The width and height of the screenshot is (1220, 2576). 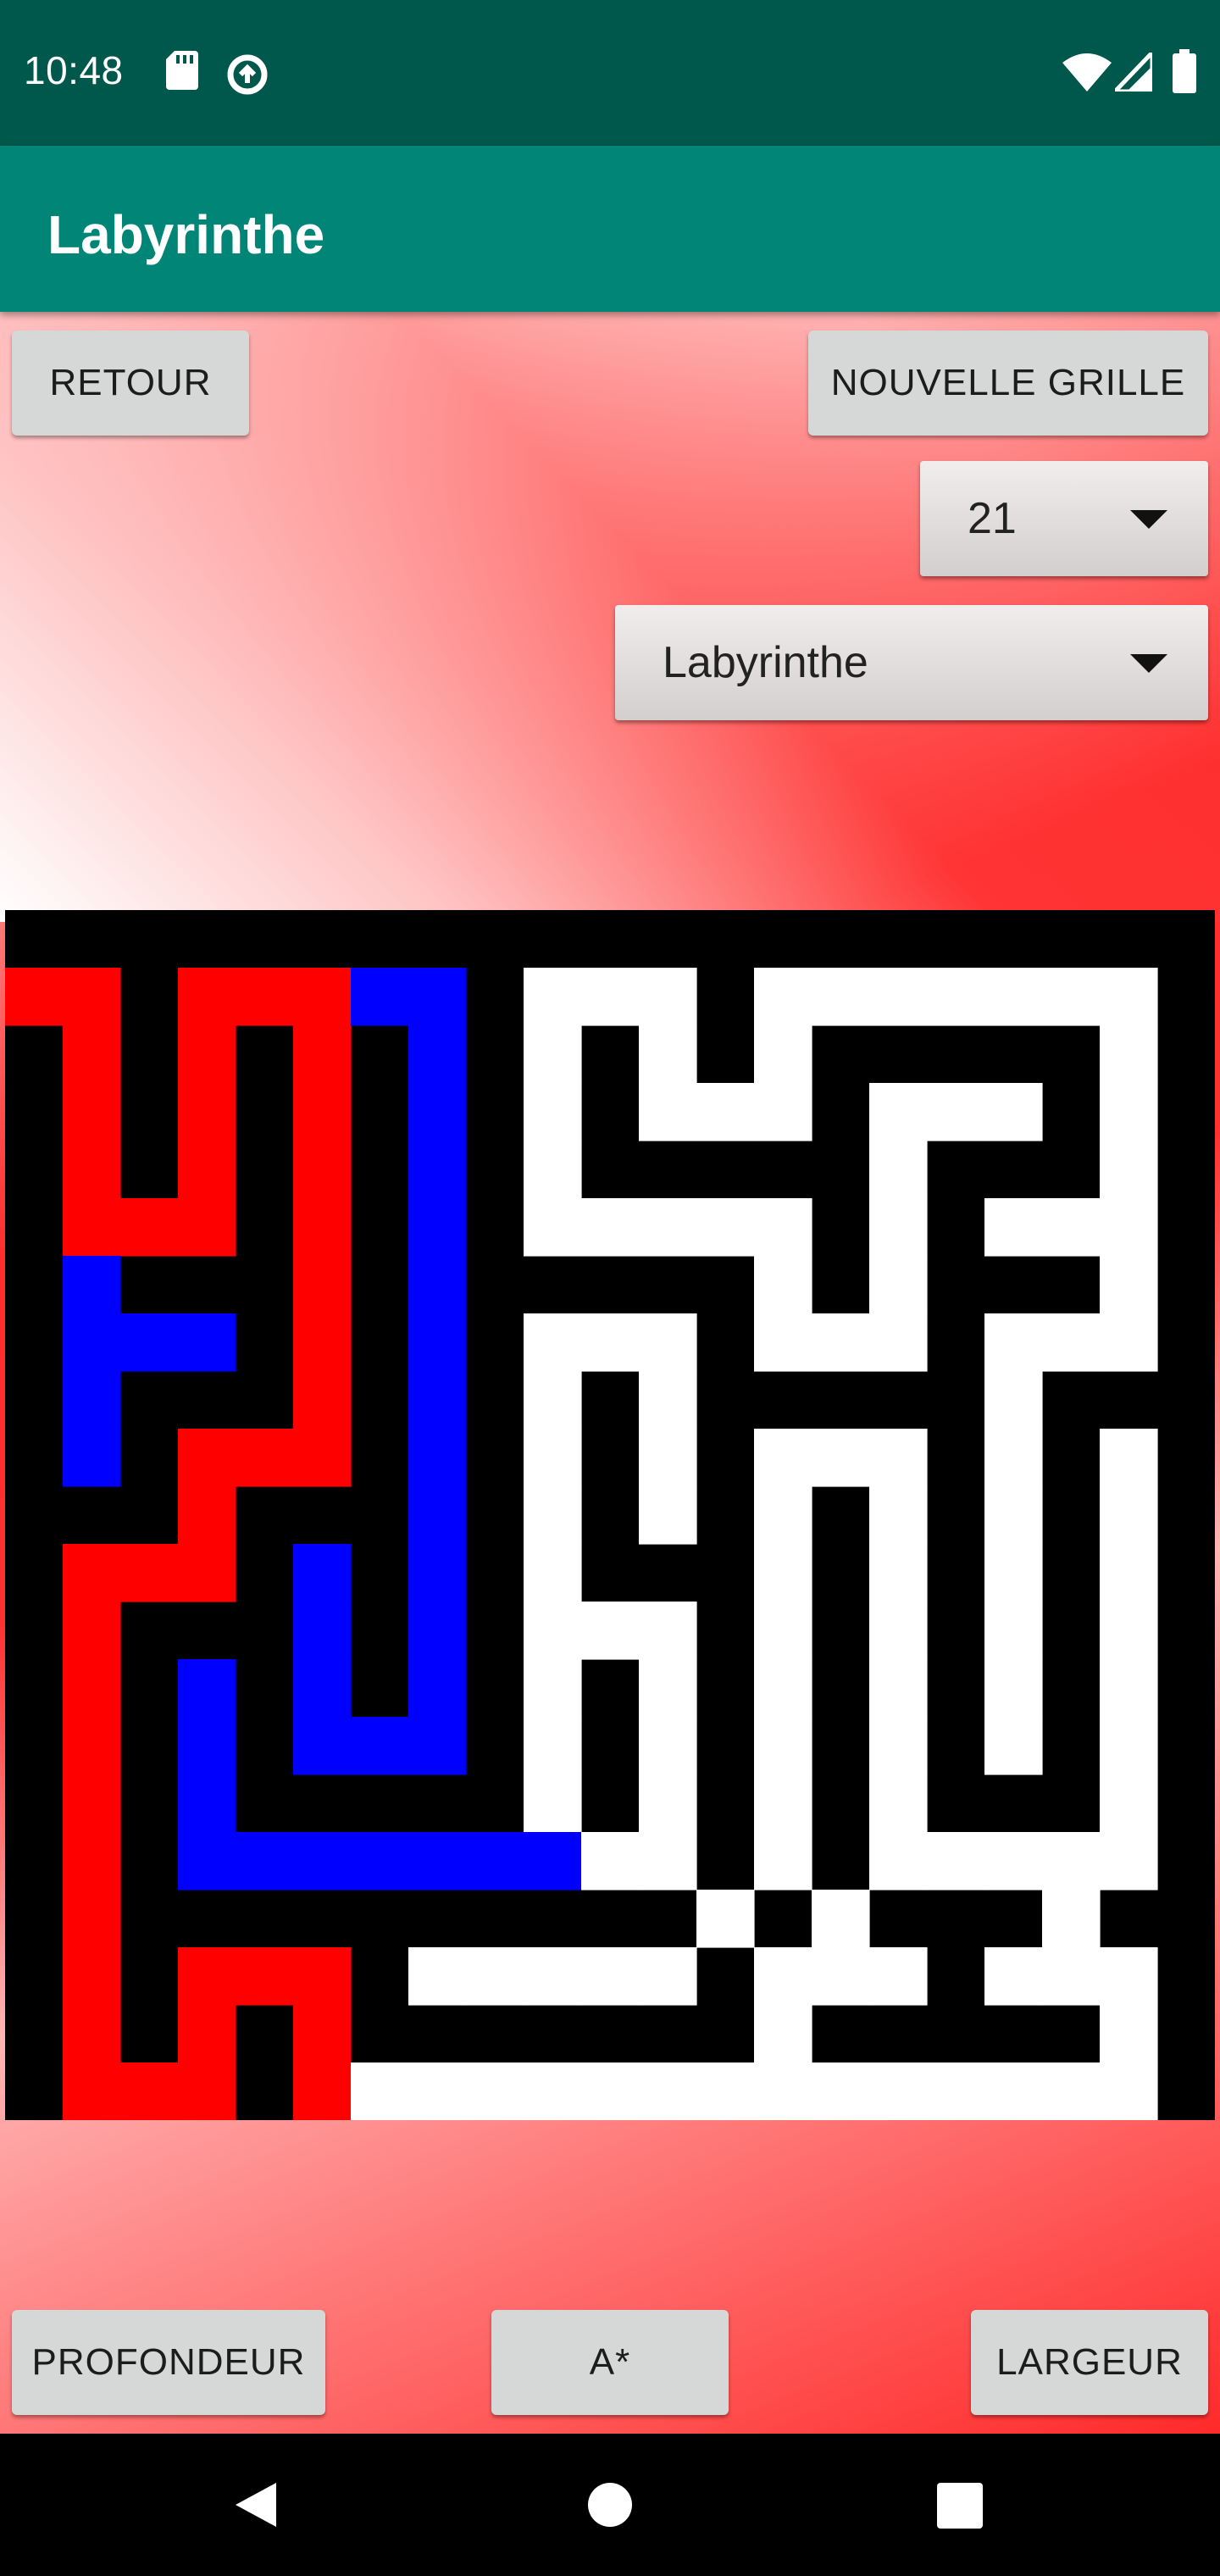 I want to click on grid-type-select: Labyrinthe, so click(x=911, y=662).